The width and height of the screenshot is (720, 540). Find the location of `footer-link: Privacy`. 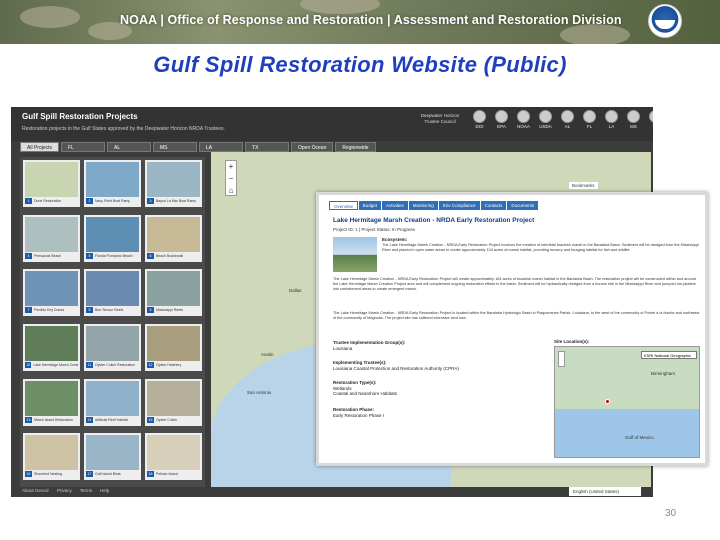

footer-link: Privacy is located at coordinates (64, 490).